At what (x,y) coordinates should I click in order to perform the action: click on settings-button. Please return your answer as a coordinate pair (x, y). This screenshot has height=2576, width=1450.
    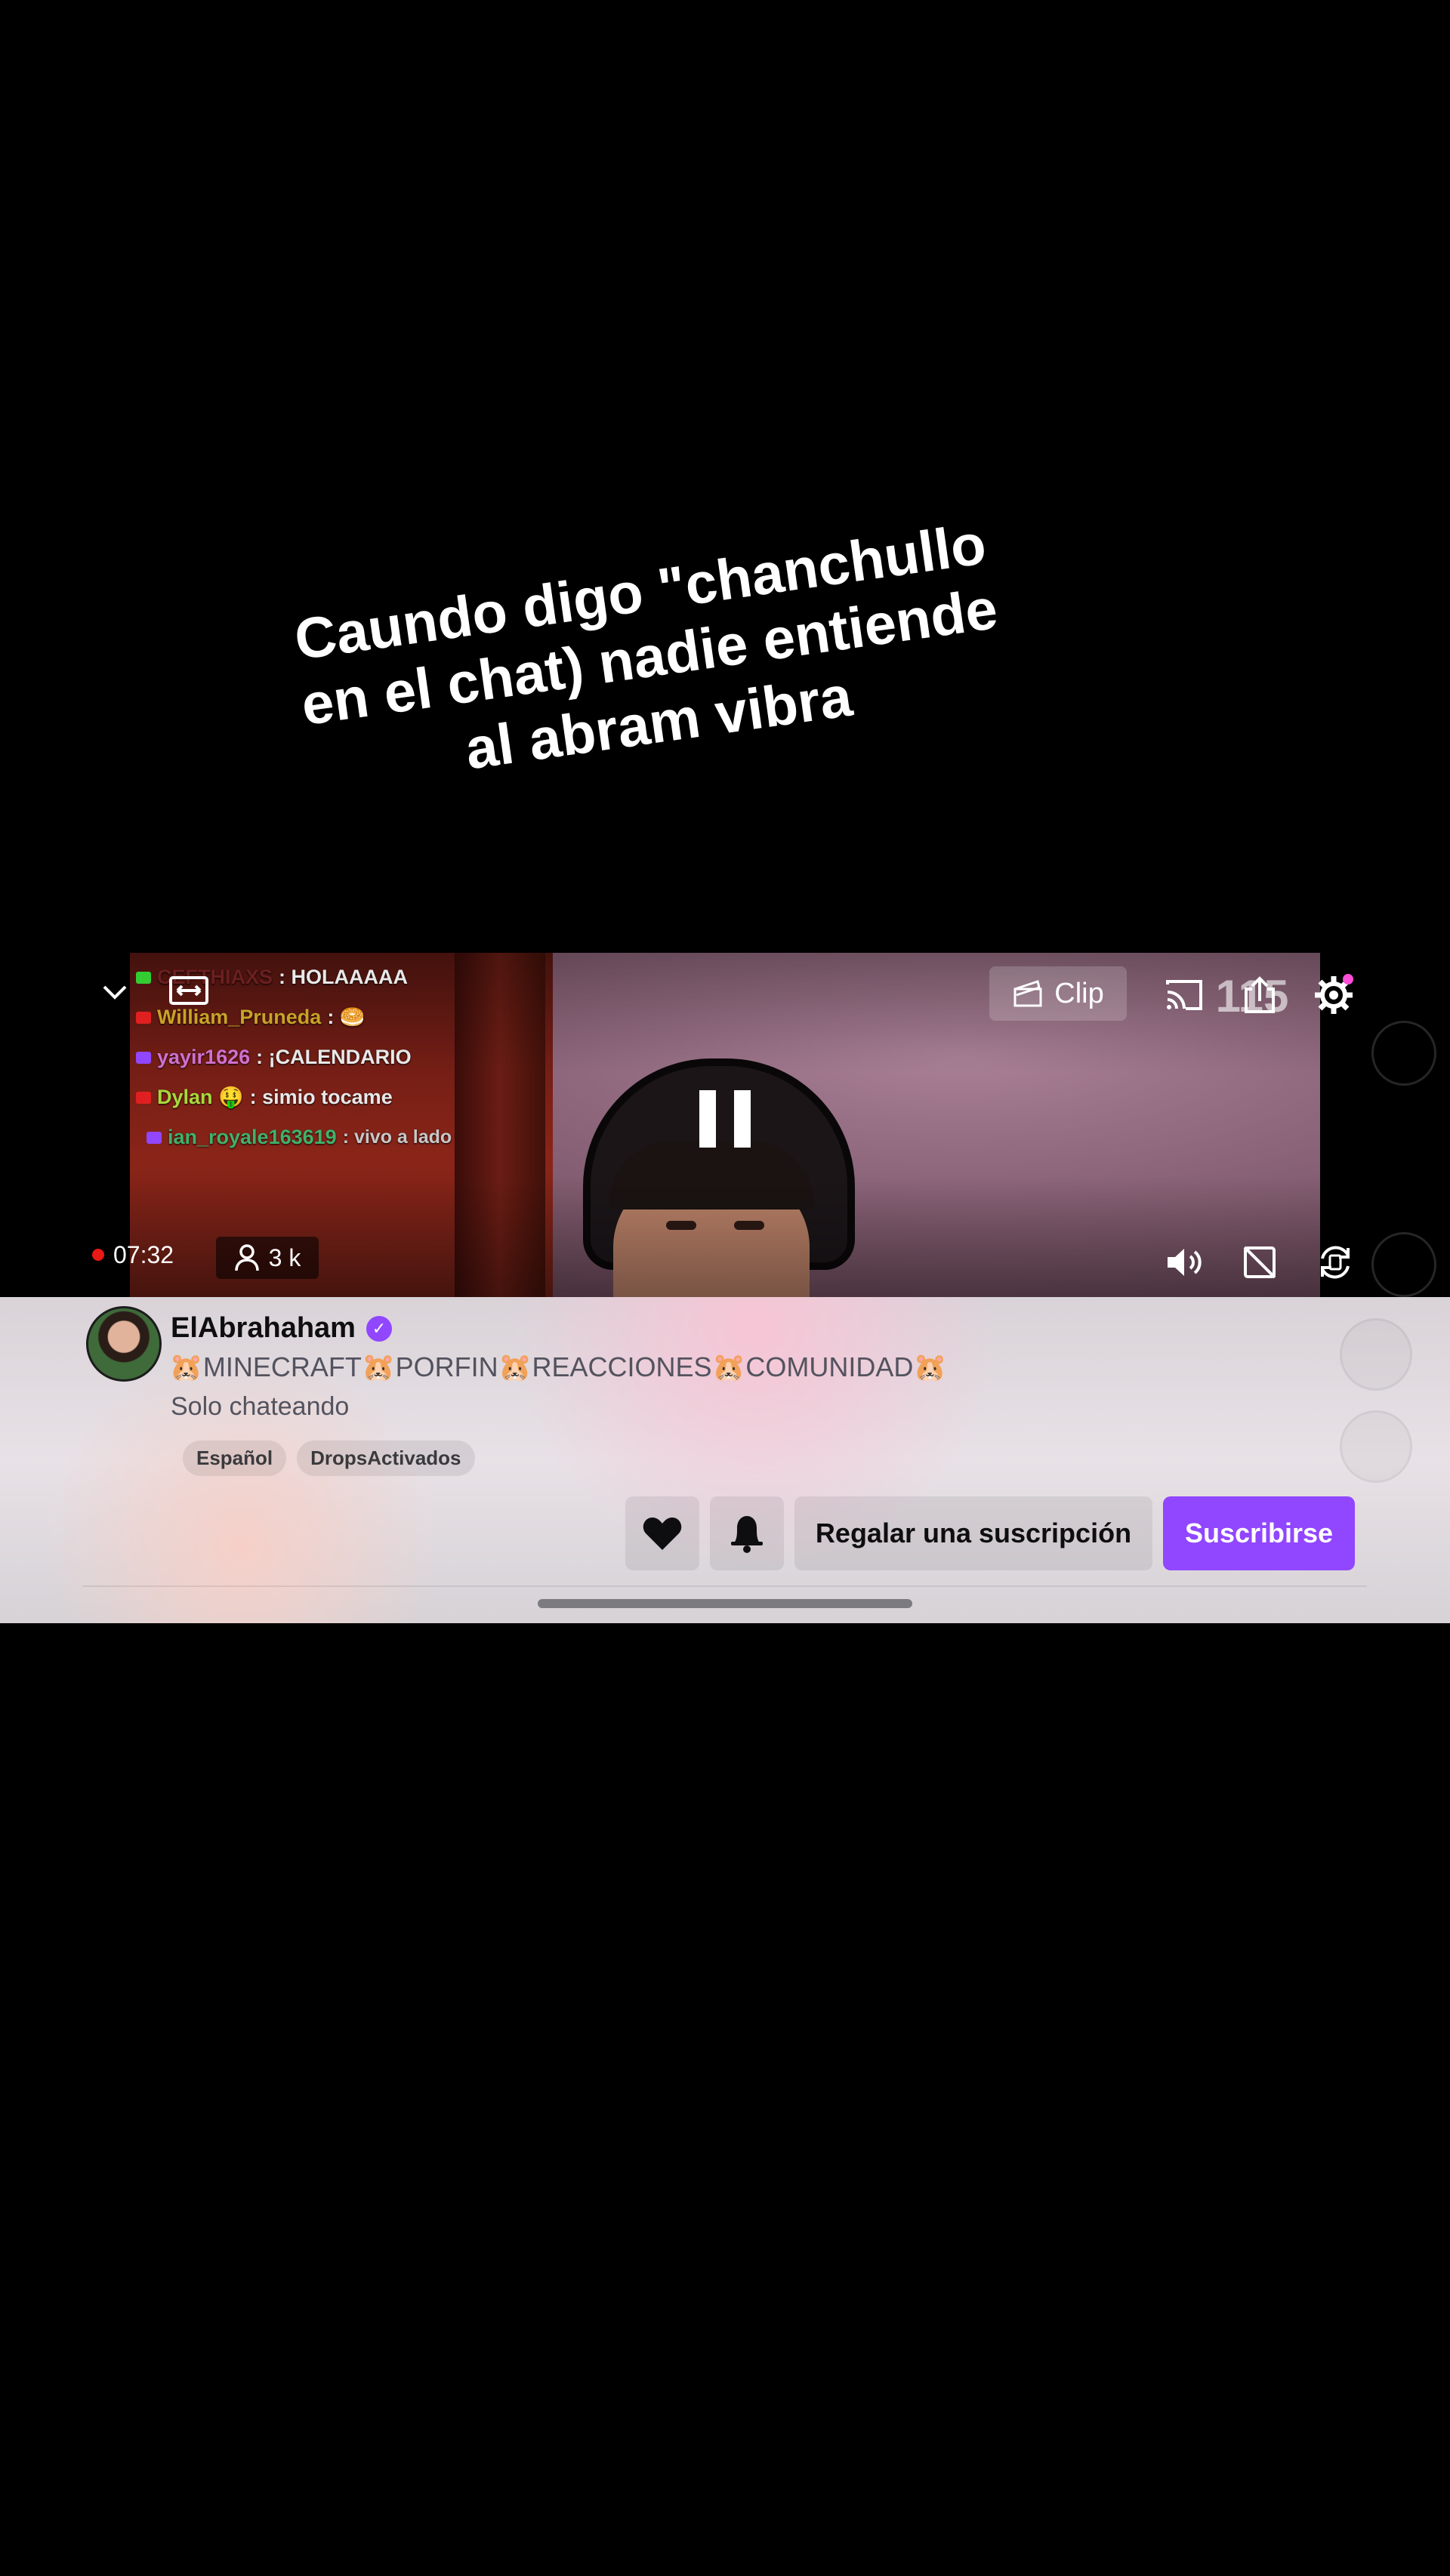
    Looking at the image, I should click on (1334, 995).